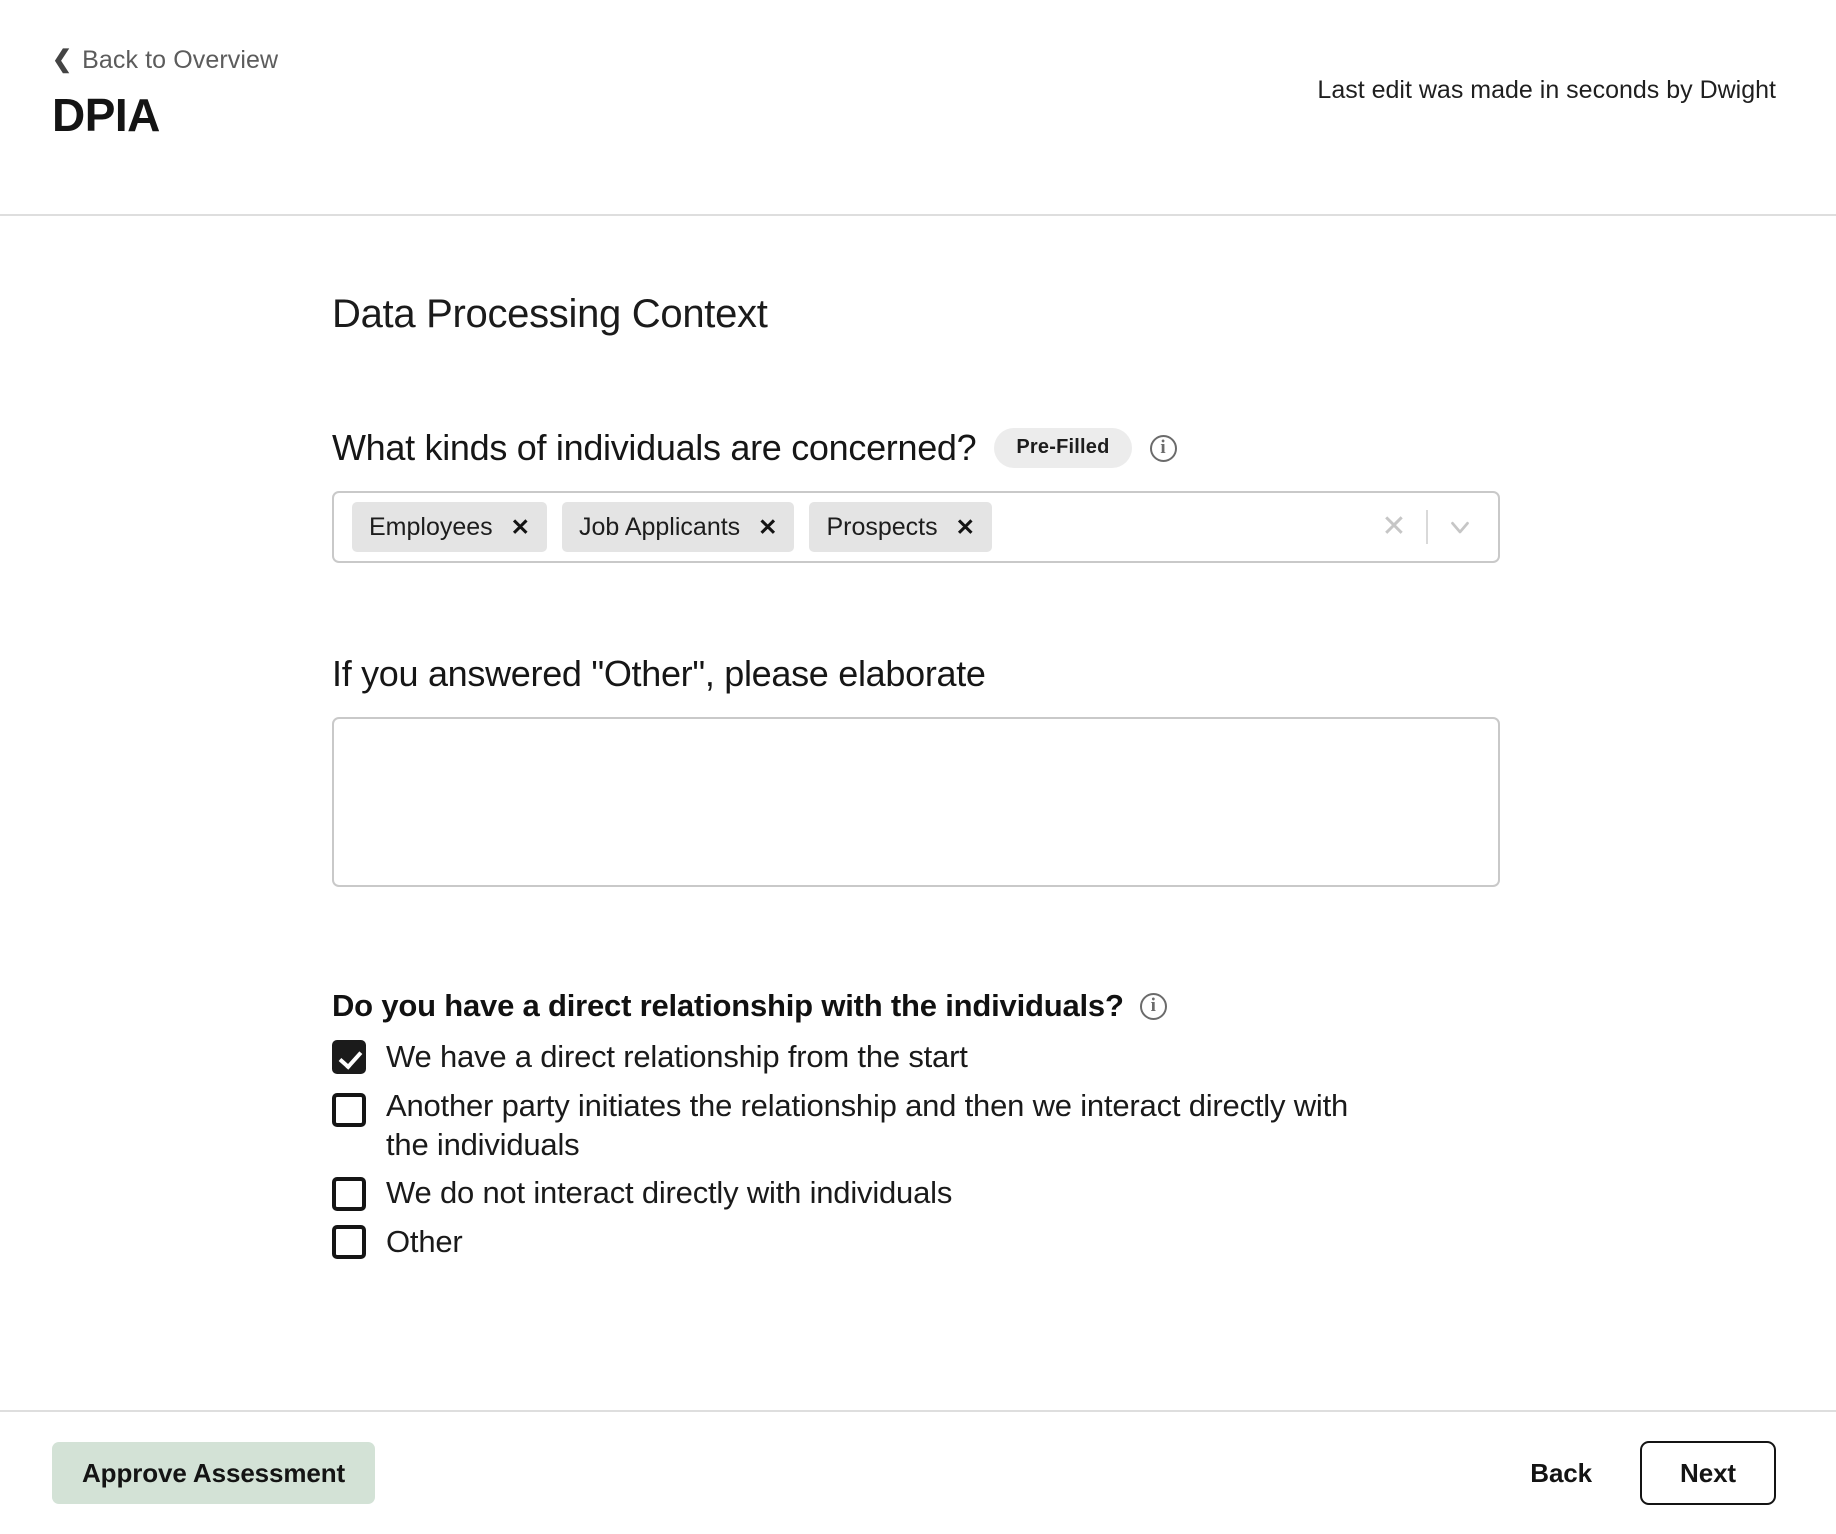  I want to click on back-to-overview-link: ❮ Back to Overview, so click(165, 59).